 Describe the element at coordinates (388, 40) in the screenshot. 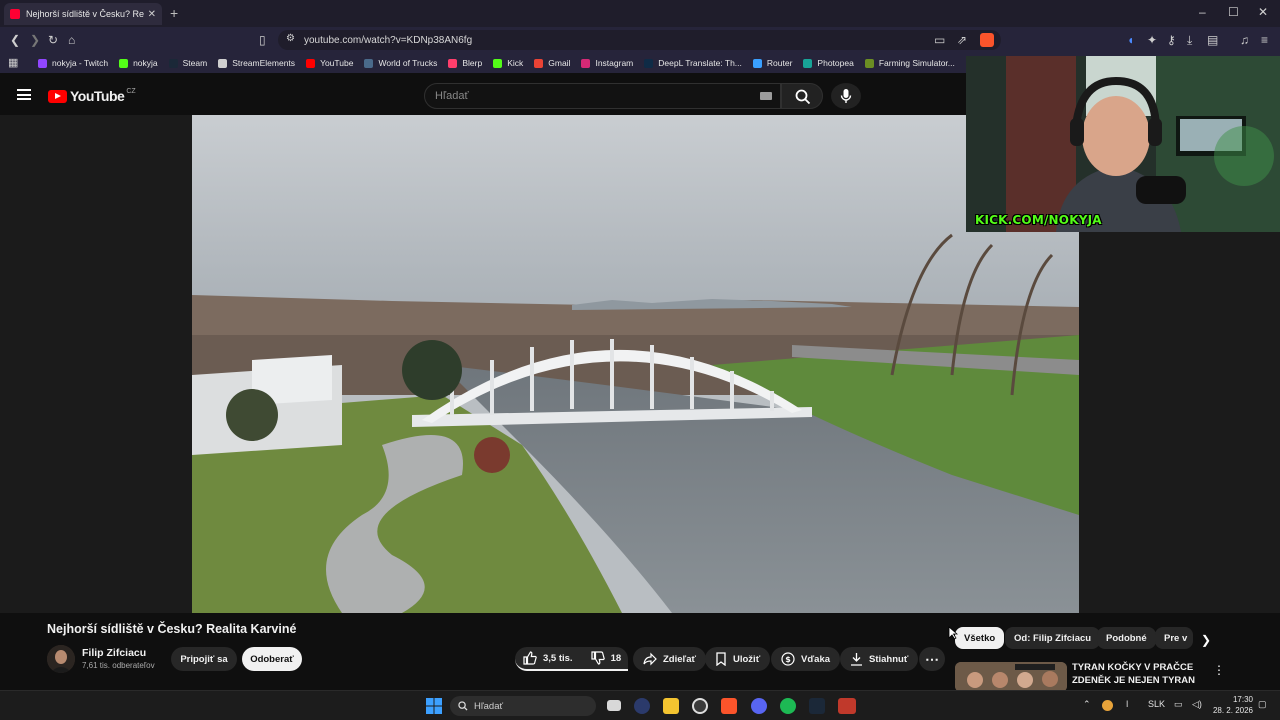

I see `url-text: youtube.com/watch?v=KDNp38AN6fg` at that location.